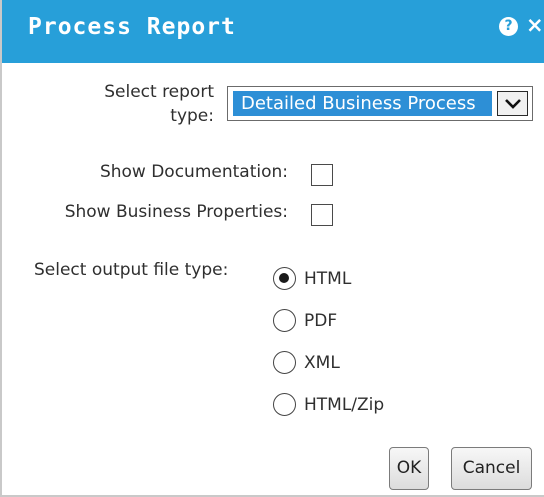 The image size is (544, 497). Describe the element at coordinates (512, 103) in the screenshot. I see `chevron-down-icon` at that location.